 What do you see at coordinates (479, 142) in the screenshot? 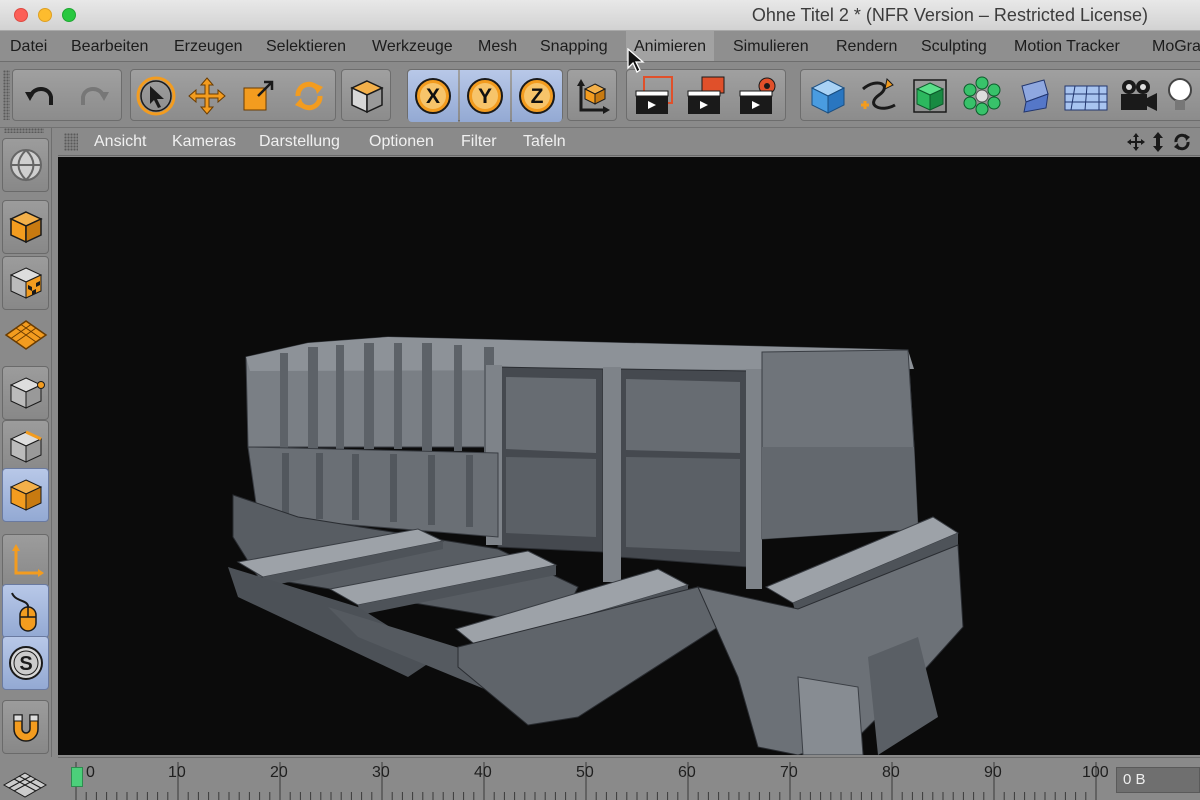
I see `viewport-menu-filter: Filter` at bounding box center [479, 142].